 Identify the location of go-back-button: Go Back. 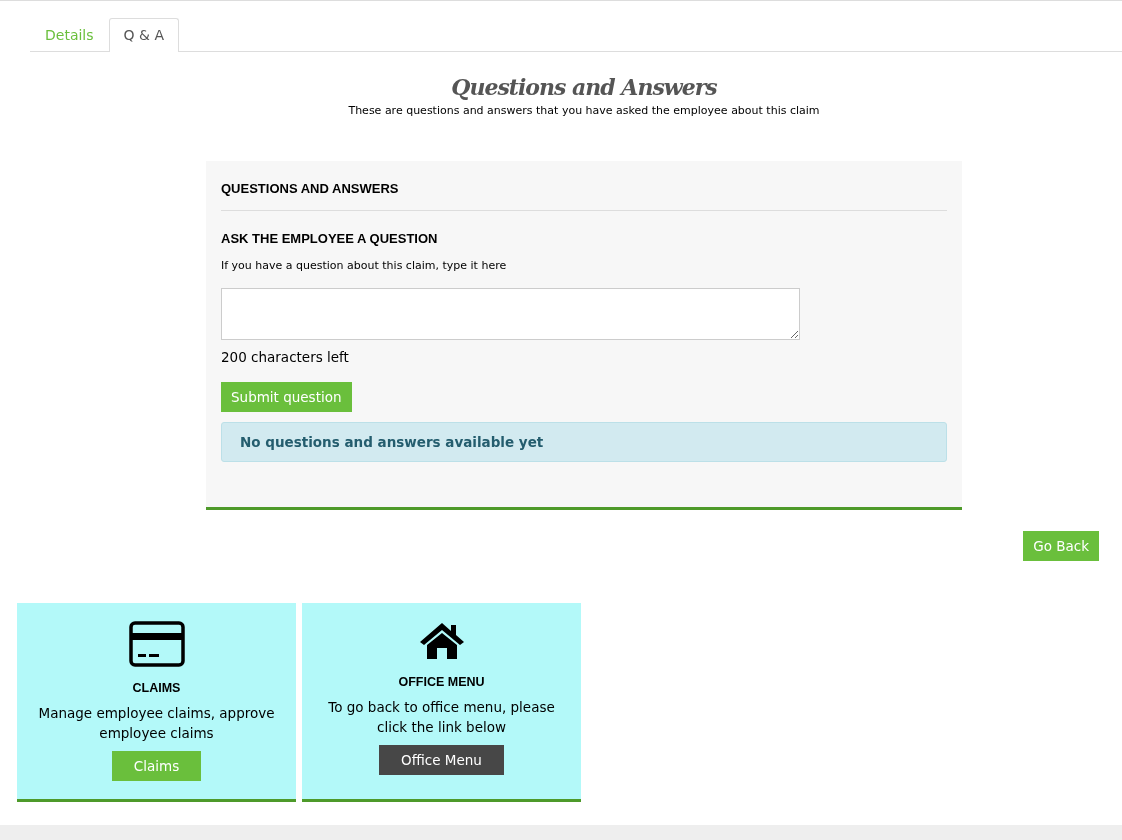
(1061, 546).